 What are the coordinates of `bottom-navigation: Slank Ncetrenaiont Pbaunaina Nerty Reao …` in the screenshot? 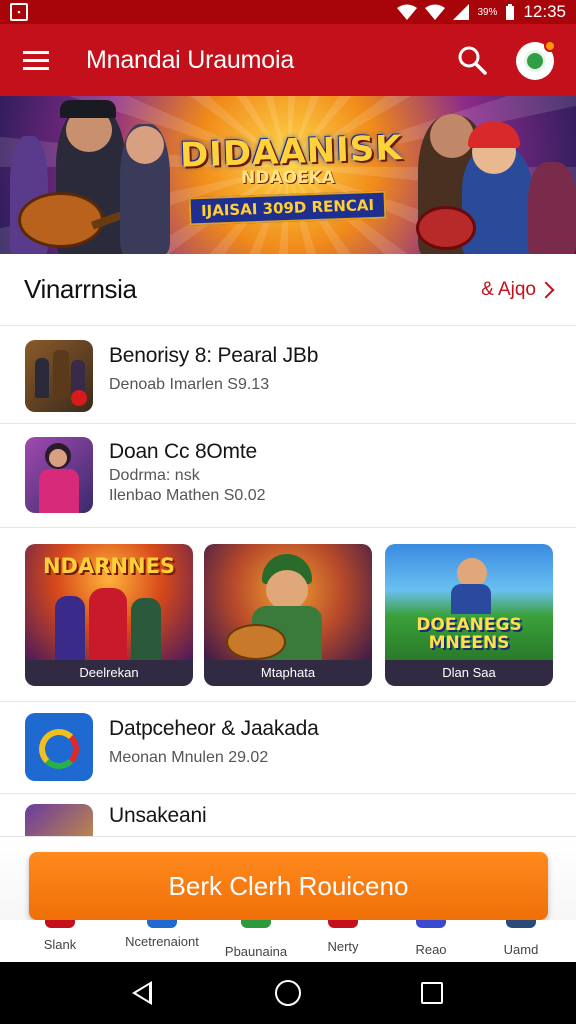 It's located at (288, 941).